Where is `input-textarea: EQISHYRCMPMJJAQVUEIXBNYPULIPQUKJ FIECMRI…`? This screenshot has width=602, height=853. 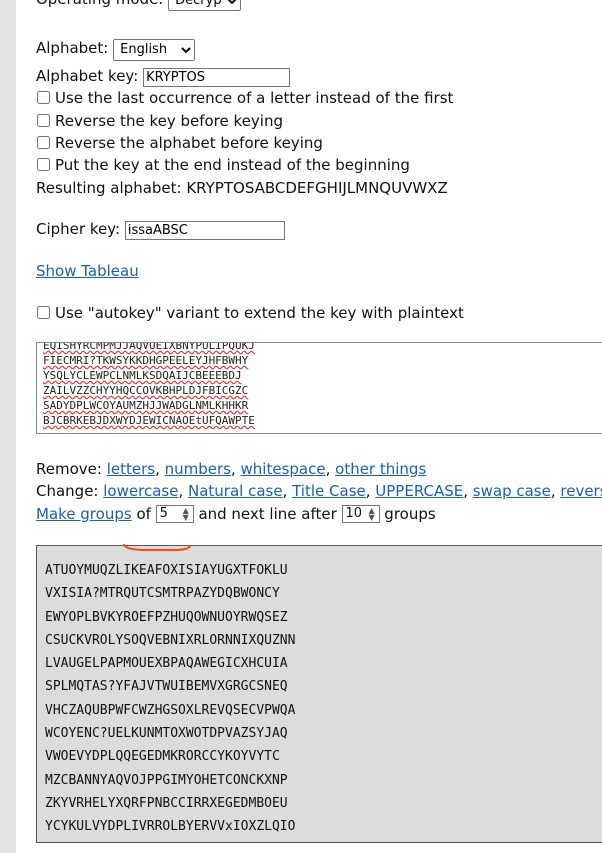 input-textarea: EQISHYRCMPMJJAQVUEIXBNYPULIPQUKJ FIECMRI… is located at coordinates (319, 388).